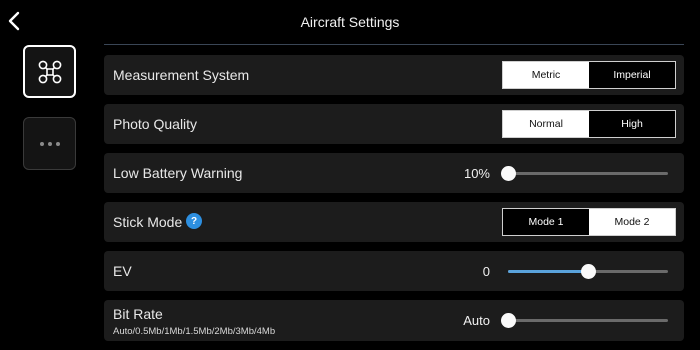 The width and height of the screenshot is (700, 350). I want to click on sidebar-item-more, so click(49, 143).